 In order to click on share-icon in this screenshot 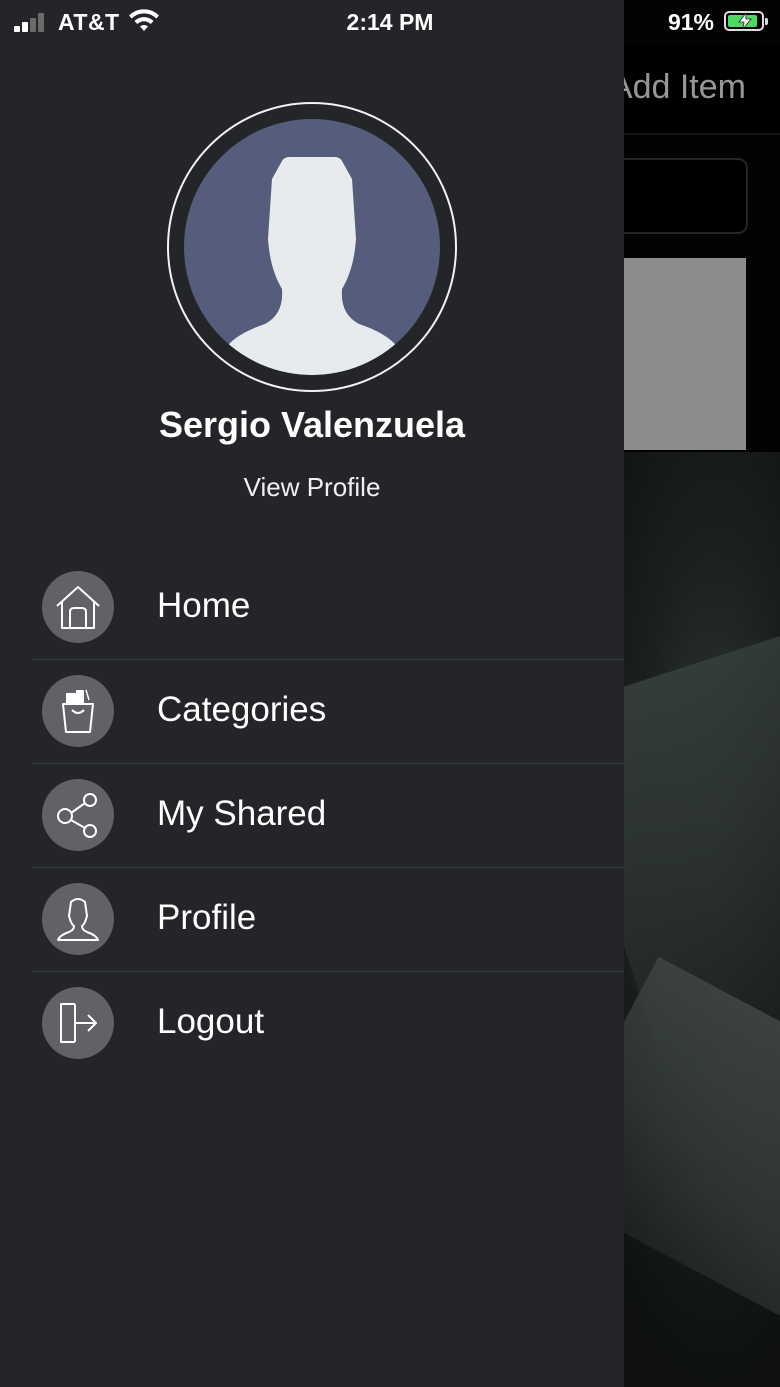, I will do `click(78, 815)`.